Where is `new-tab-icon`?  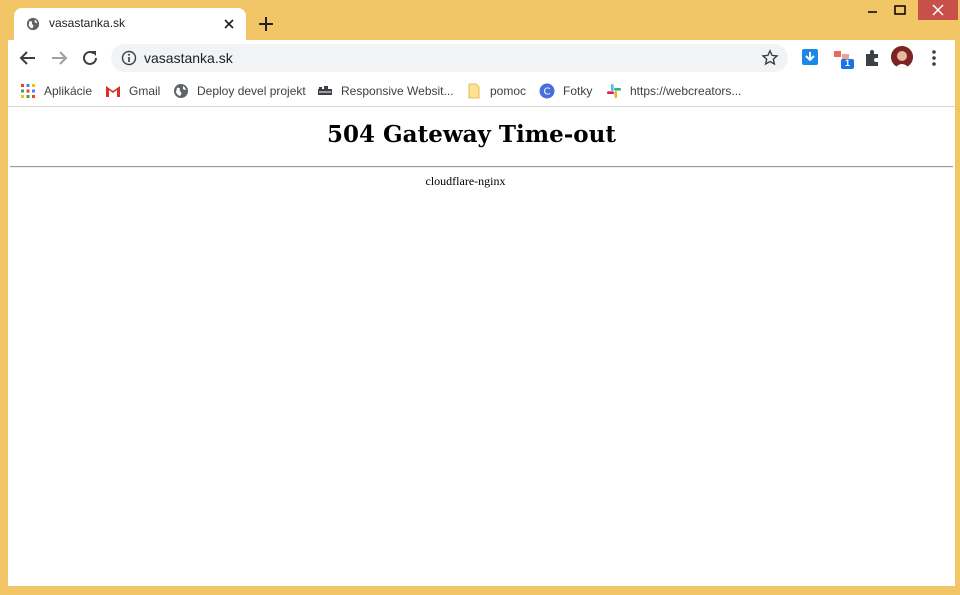 new-tab-icon is located at coordinates (266, 24).